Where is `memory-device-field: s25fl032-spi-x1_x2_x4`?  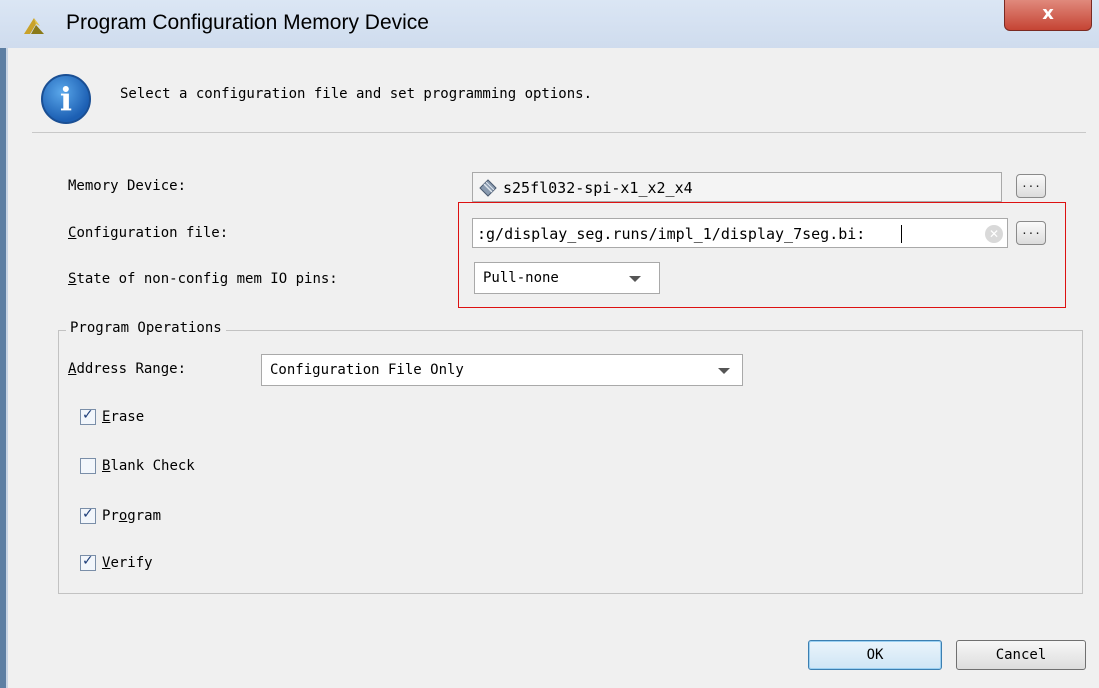
memory-device-field: s25fl032-spi-x1_x2_x4 is located at coordinates (737, 187).